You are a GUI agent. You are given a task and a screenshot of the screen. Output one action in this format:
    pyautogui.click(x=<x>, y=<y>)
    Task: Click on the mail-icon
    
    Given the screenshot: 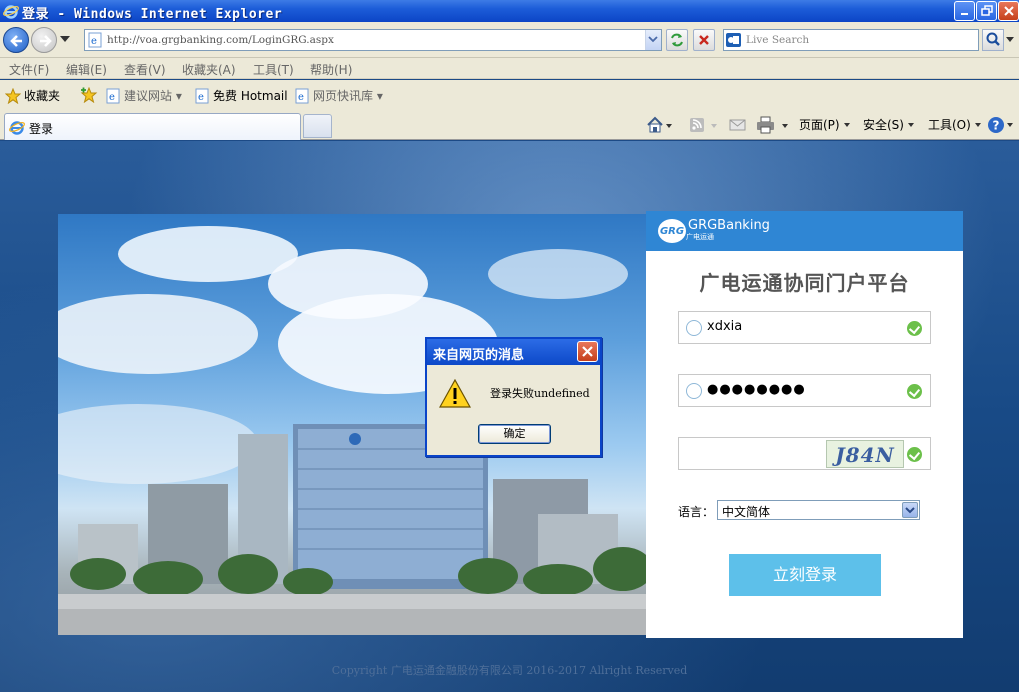 What is the action you would take?
    pyautogui.click(x=737, y=125)
    